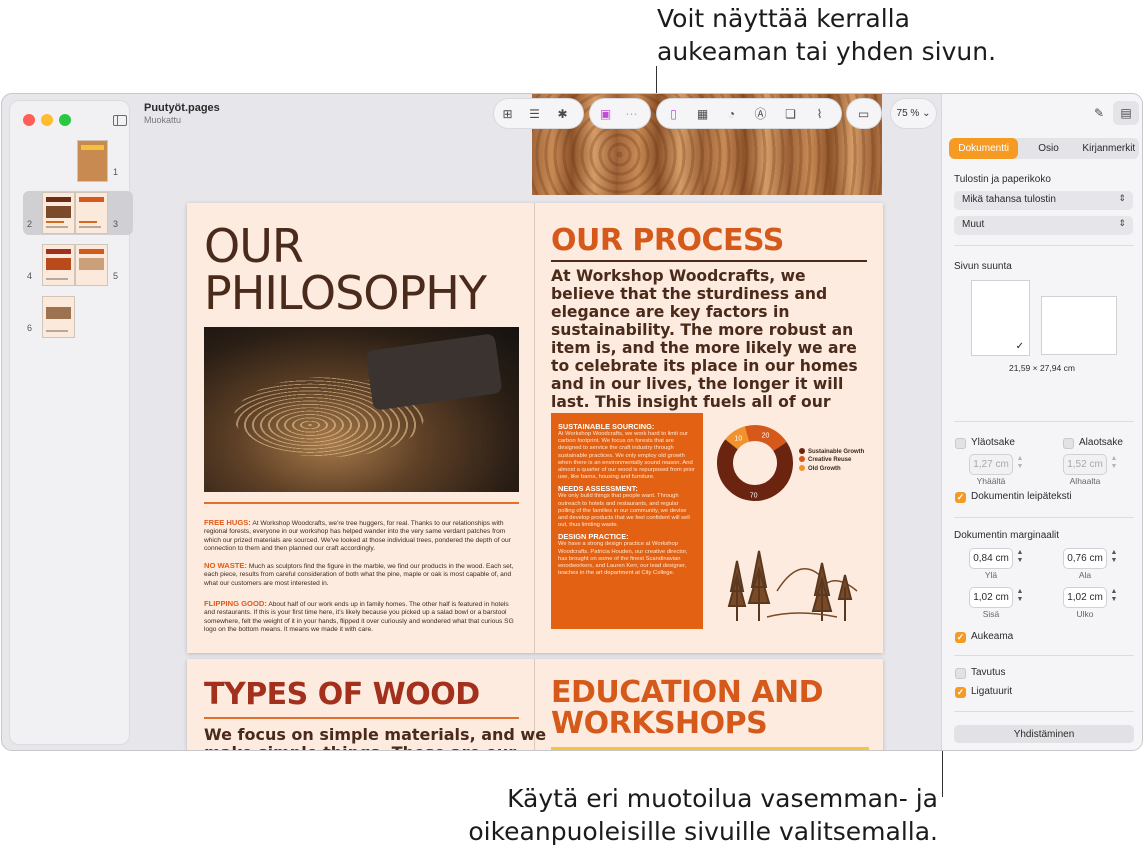 The width and height of the screenshot is (1144, 849). Describe the element at coordinates (827, 51) in the screenshot. I see `callout-line: aukeaman tai yhden sivun.` at that location.